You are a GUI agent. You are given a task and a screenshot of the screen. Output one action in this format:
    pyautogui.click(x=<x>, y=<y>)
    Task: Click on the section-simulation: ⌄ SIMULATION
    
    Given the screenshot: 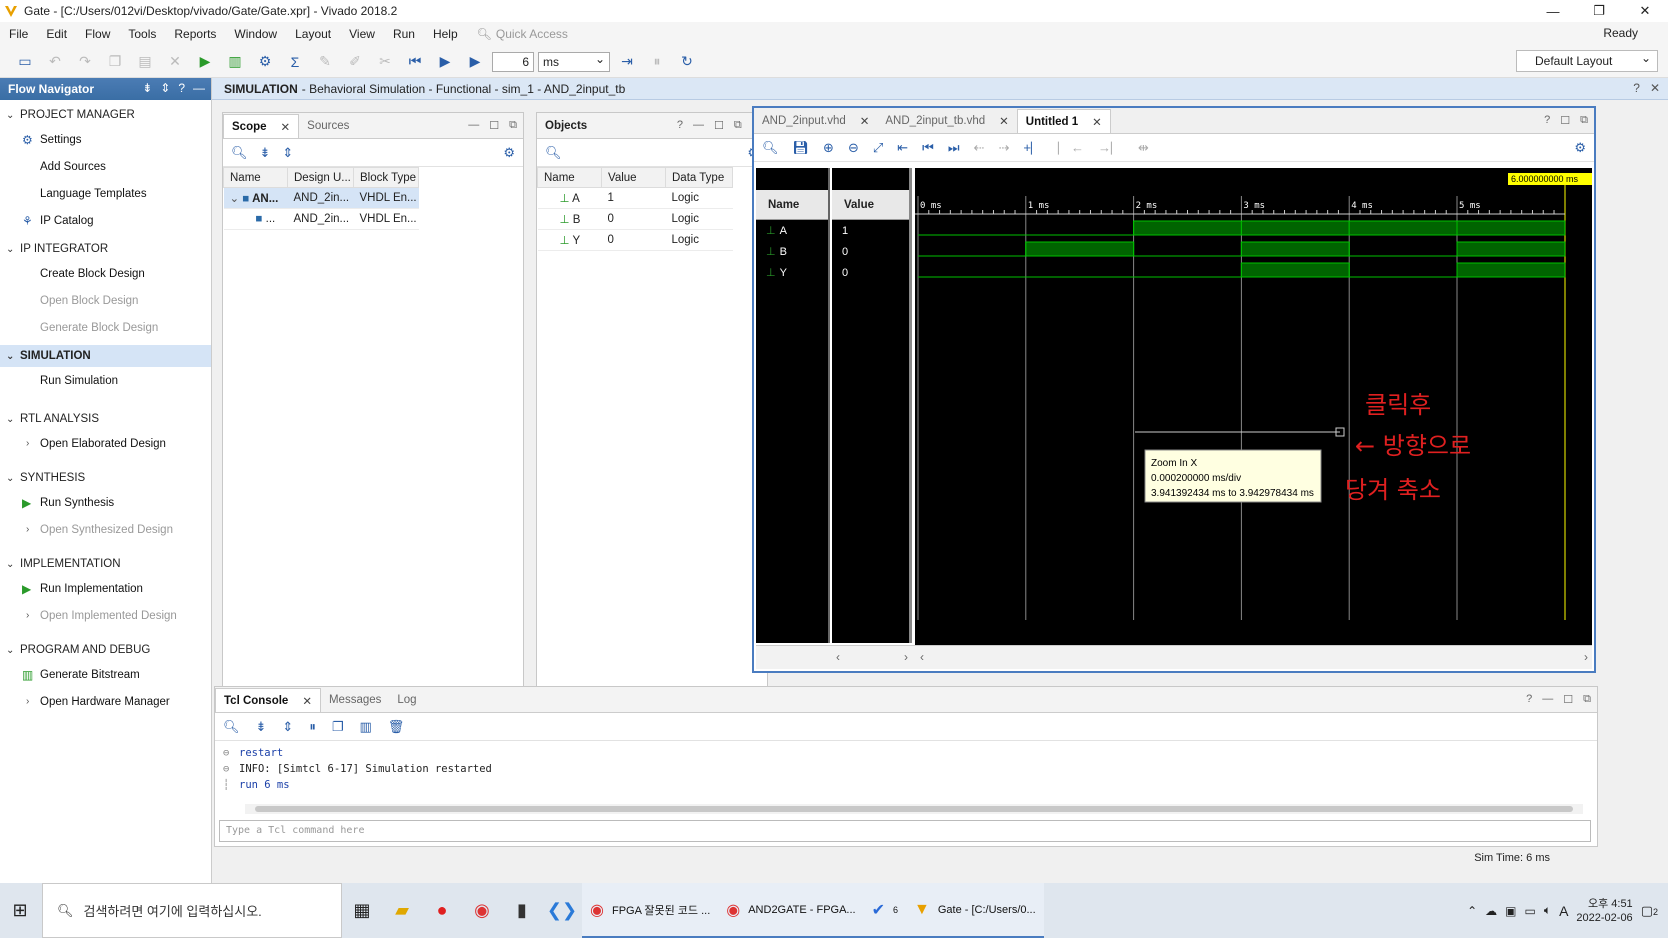 What is the action you would take?
    pyautogui.click(x=105, y=356)
    